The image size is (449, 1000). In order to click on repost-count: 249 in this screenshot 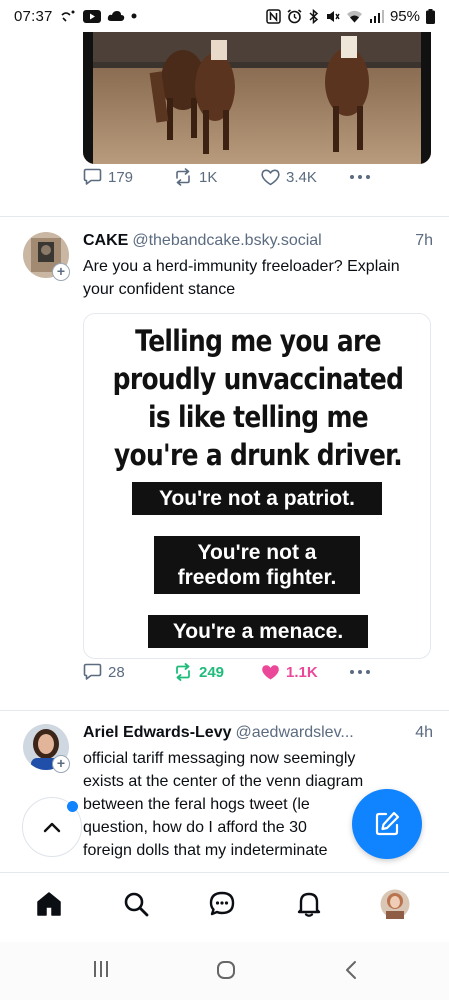, I will do `click(212, 672)`.